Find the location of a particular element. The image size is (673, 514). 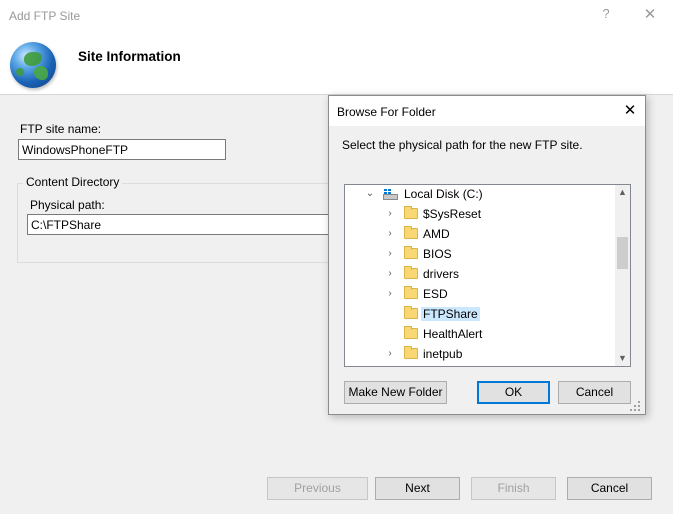

title-bar: Add FTP Site ? ✕ is located at coordinates (336, 16).